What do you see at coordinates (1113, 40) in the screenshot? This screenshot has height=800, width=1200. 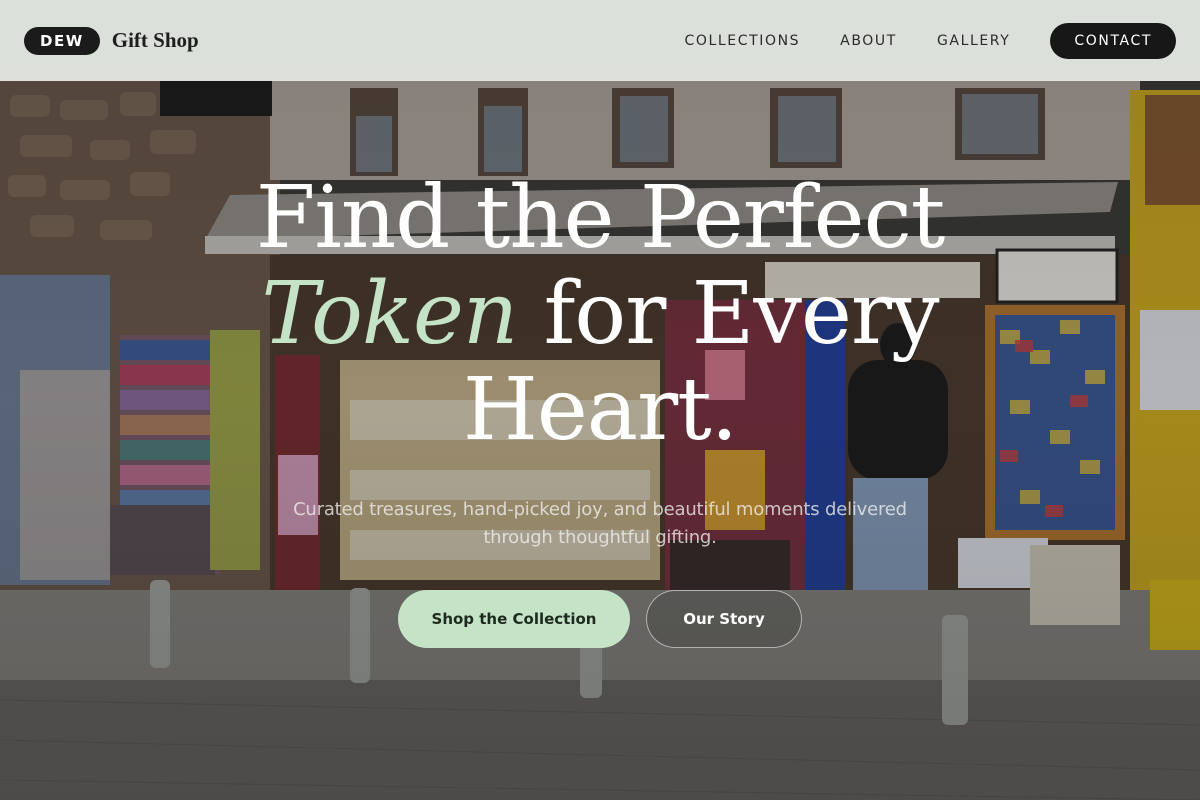 I see `contact-button: CONTACT` at bounding box center [1113, 40].